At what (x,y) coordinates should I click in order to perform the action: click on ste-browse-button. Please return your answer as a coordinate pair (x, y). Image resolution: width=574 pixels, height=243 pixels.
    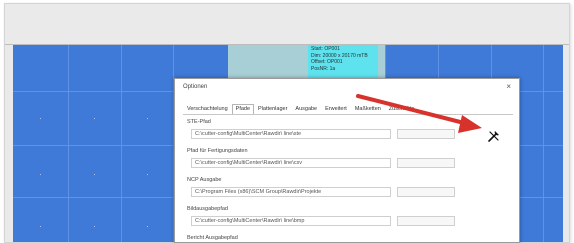
    Looking at the image, I should click on (426, 134).